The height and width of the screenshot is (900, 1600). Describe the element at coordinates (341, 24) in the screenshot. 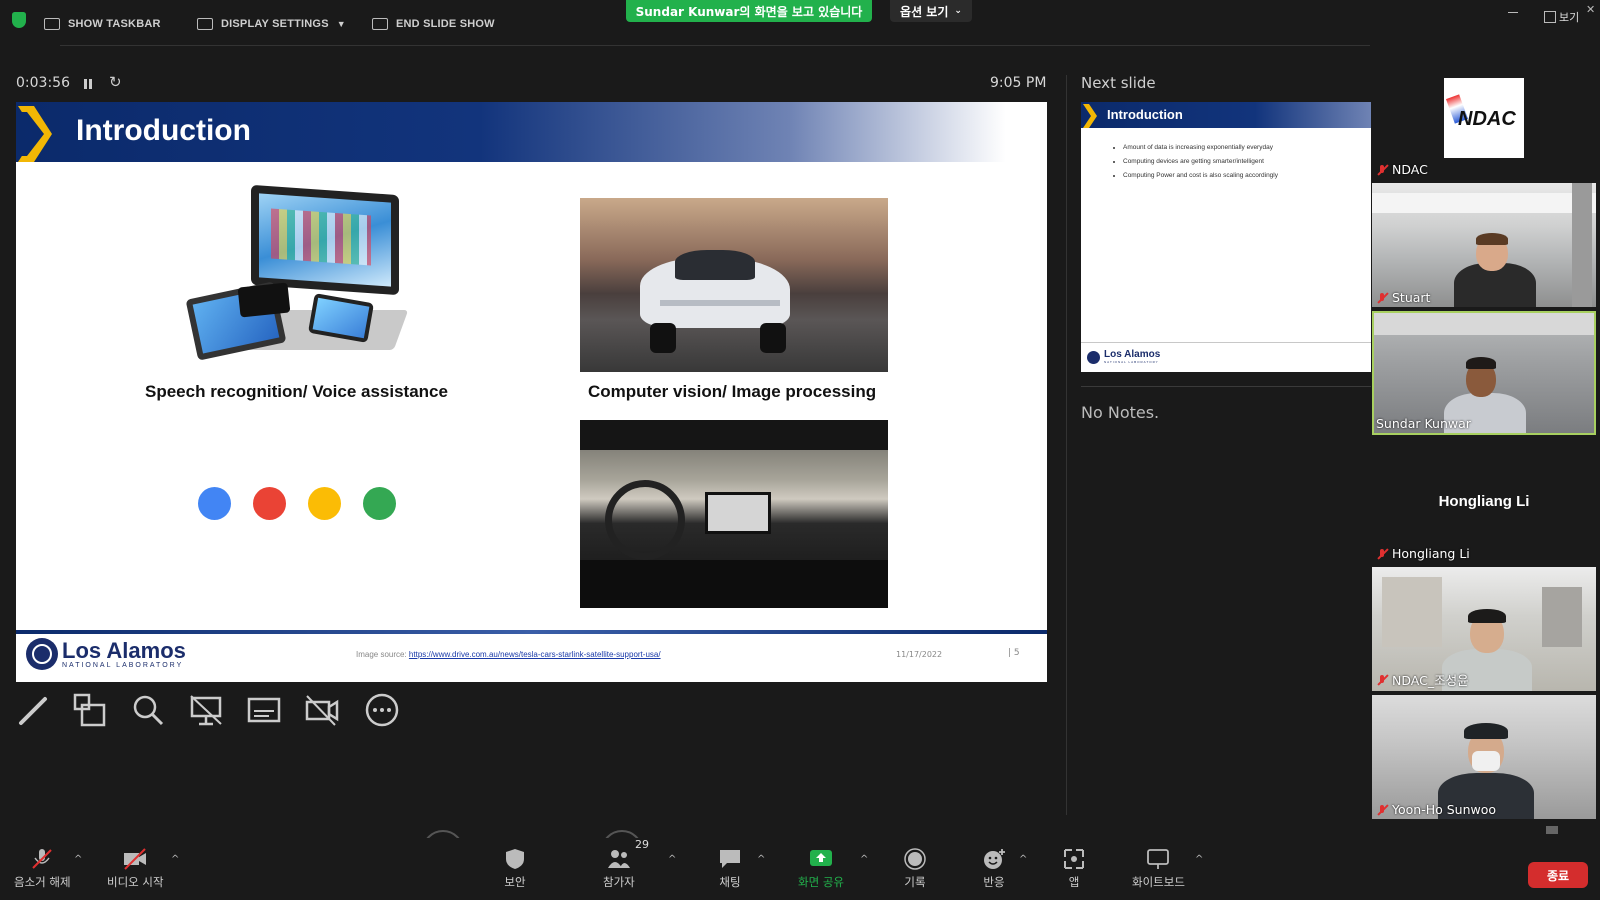

I see `caret-down-icon: ▼` at that location.